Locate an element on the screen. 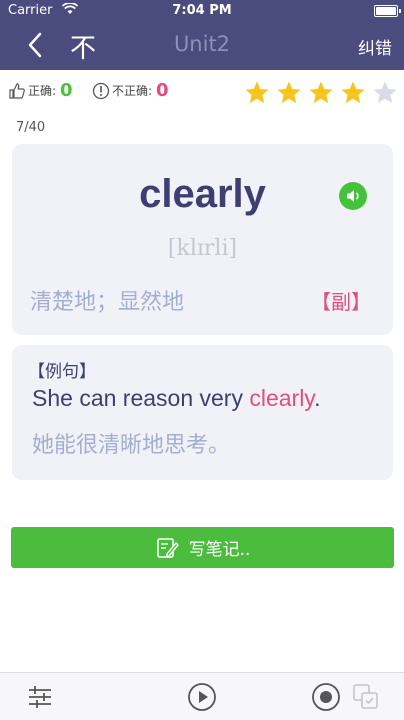 This screenshot has height=720, width=404. sentence-highlight: clearly is located at coordinates (282, 398).